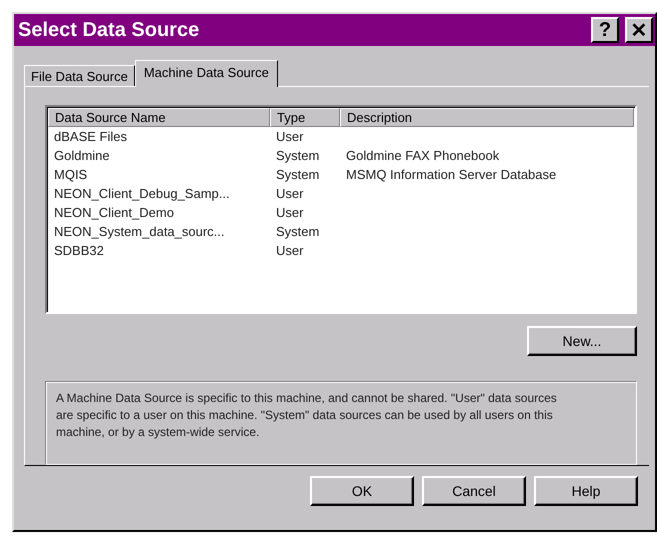  I want to click on column-header: Data Source Name, so click(159, 117).